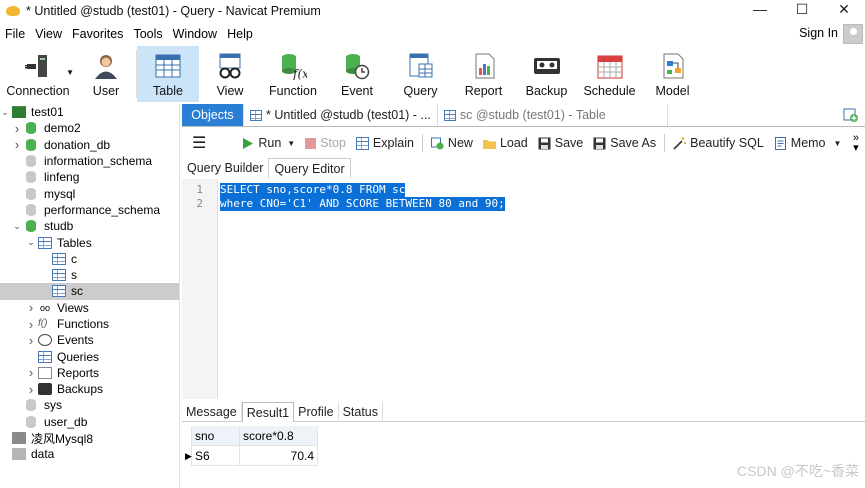 The height and width of the screenshot is (488, 865). What do you see at coordinates (808, 143) in the screenshot?
I see `memo-button: Memo ▼` at bounding box center [808, 143].